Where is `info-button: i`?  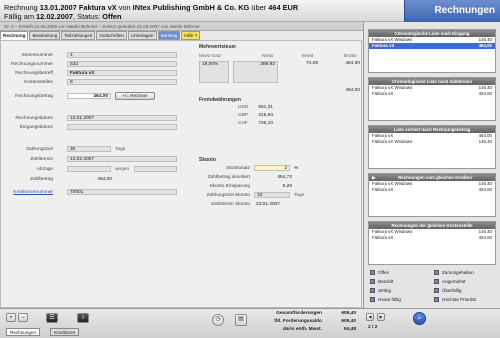
info-button: i is located at coordinates (83, 318).